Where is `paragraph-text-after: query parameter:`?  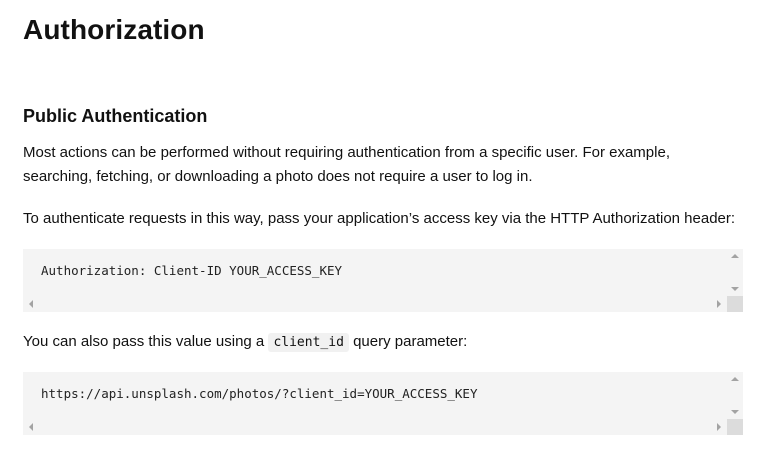 paragraph-text-after: query parameter: is located at coordinates (408, 341).